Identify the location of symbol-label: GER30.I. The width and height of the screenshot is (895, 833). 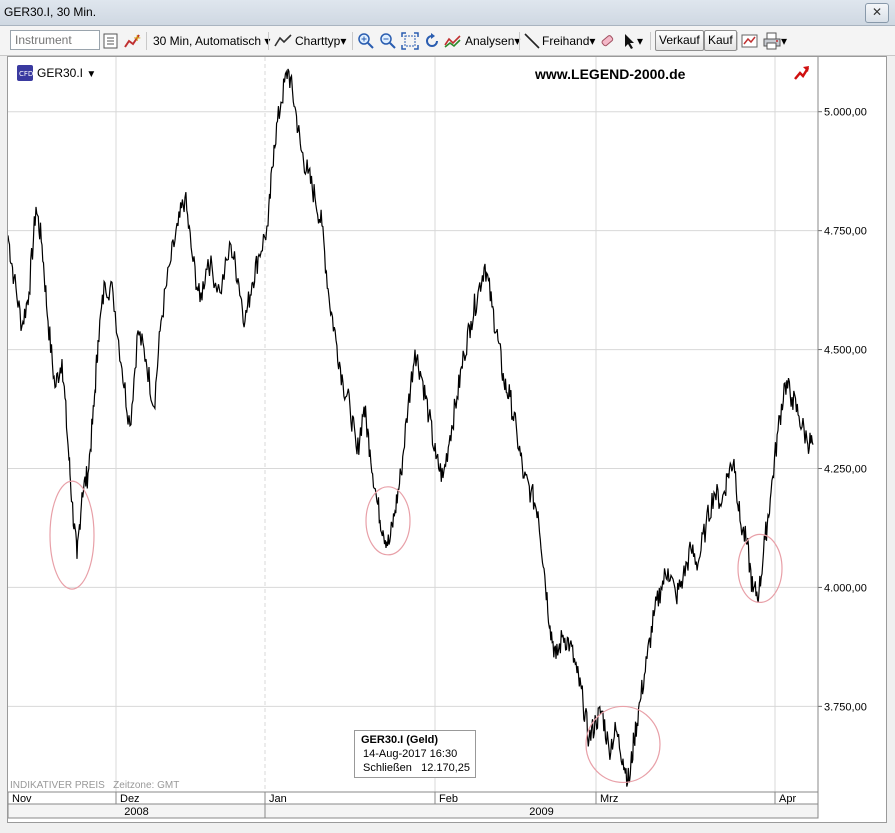
(60, 73).